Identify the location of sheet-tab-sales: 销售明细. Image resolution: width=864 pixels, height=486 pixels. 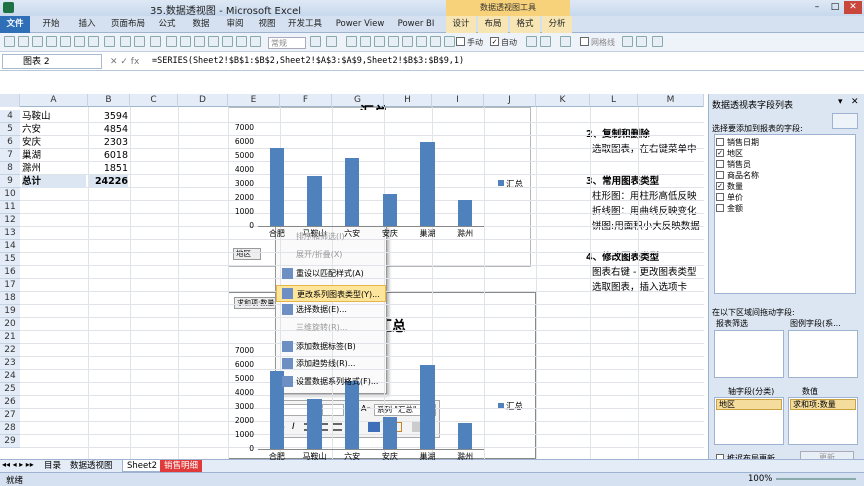
(181, 466).